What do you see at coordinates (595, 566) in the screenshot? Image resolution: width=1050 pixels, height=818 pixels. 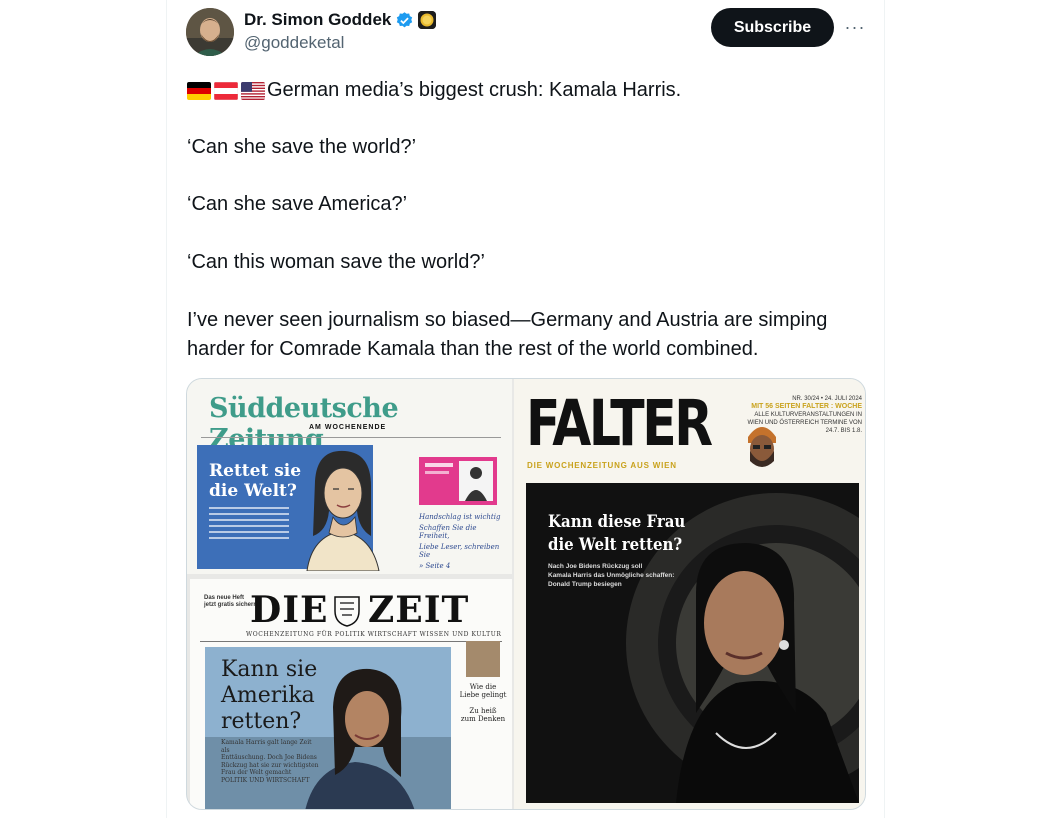 I see `falter-dek-1: Nach Joe Bidens Rückzug soll` at bounding box center [595, 566].